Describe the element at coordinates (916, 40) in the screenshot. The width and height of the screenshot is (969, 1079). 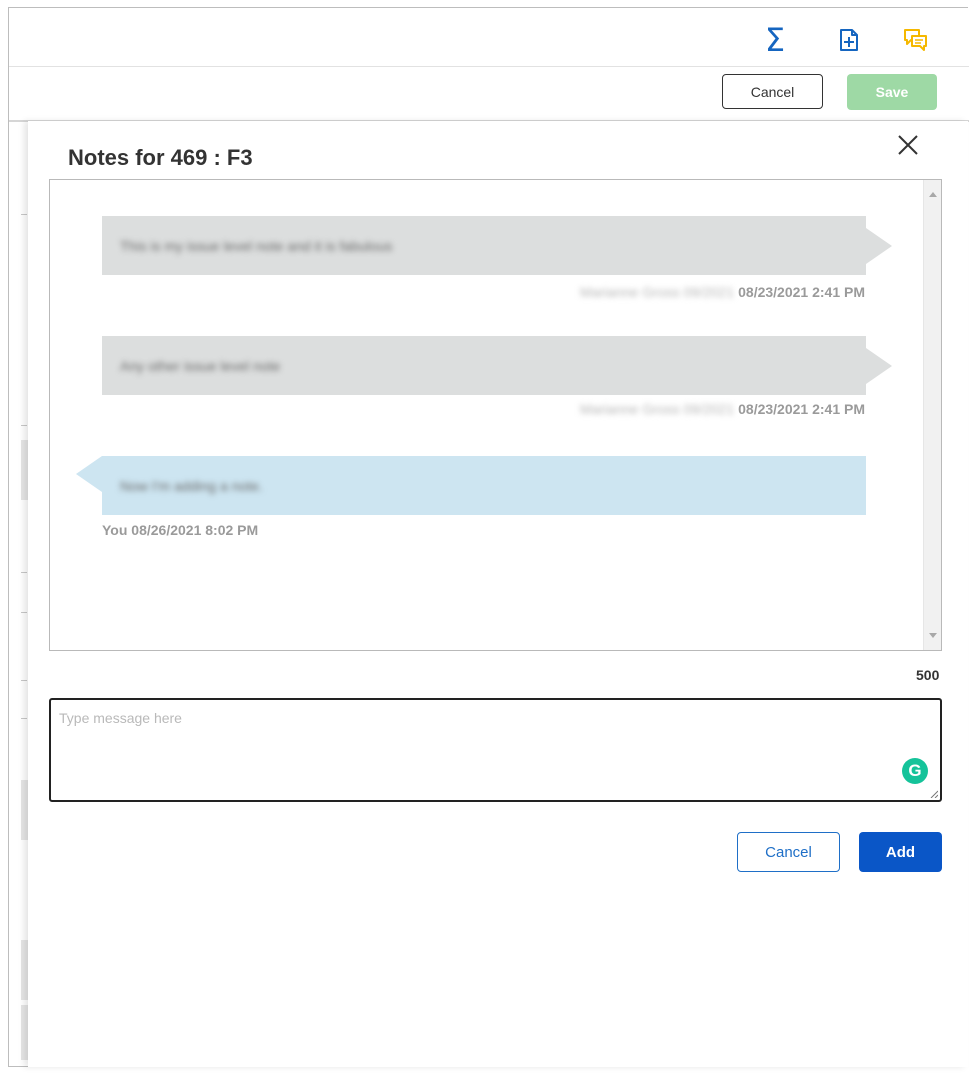
I see `comments-icon` at that location.